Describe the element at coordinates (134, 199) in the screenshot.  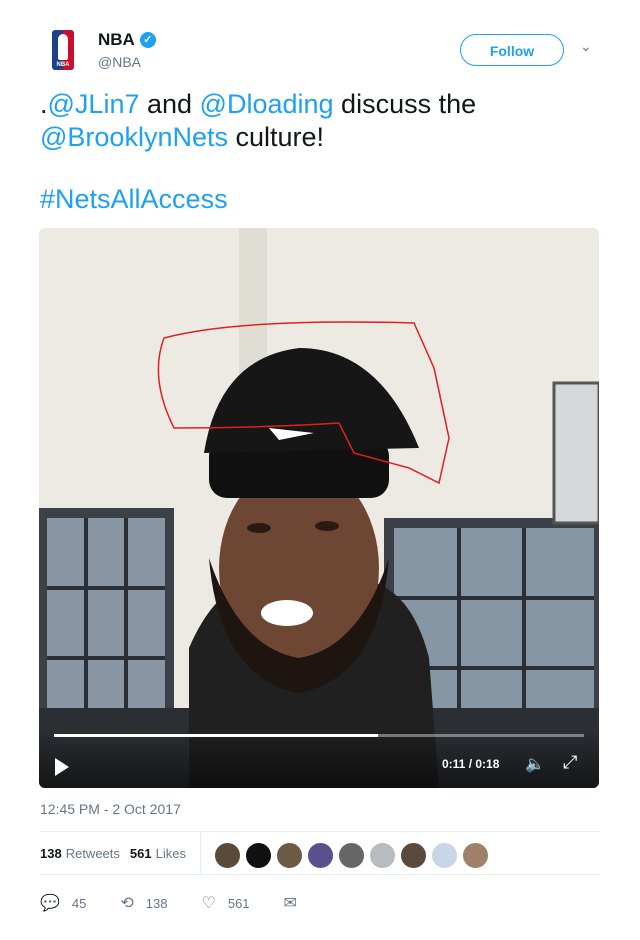
I see `hashtag-link: #NetsAllAccess` at that location.